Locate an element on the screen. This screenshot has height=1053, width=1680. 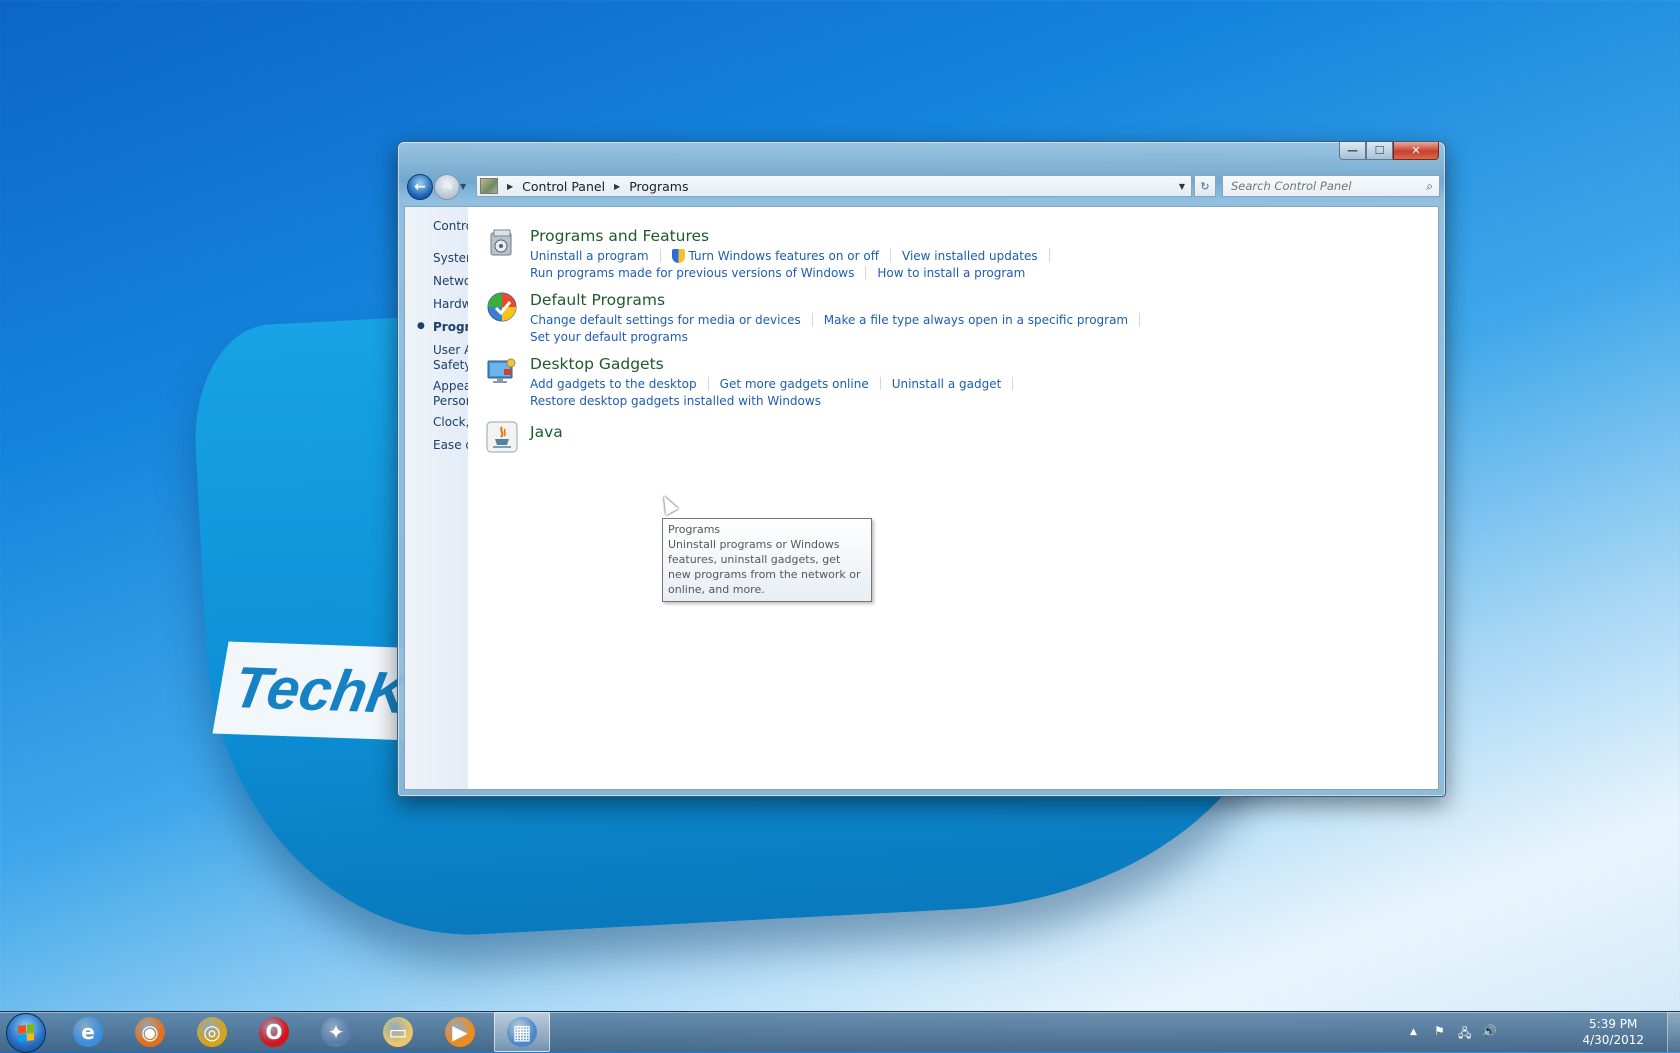
taskbar-app-windows-media-player: ▶ is located at coordinates (460, 1032).